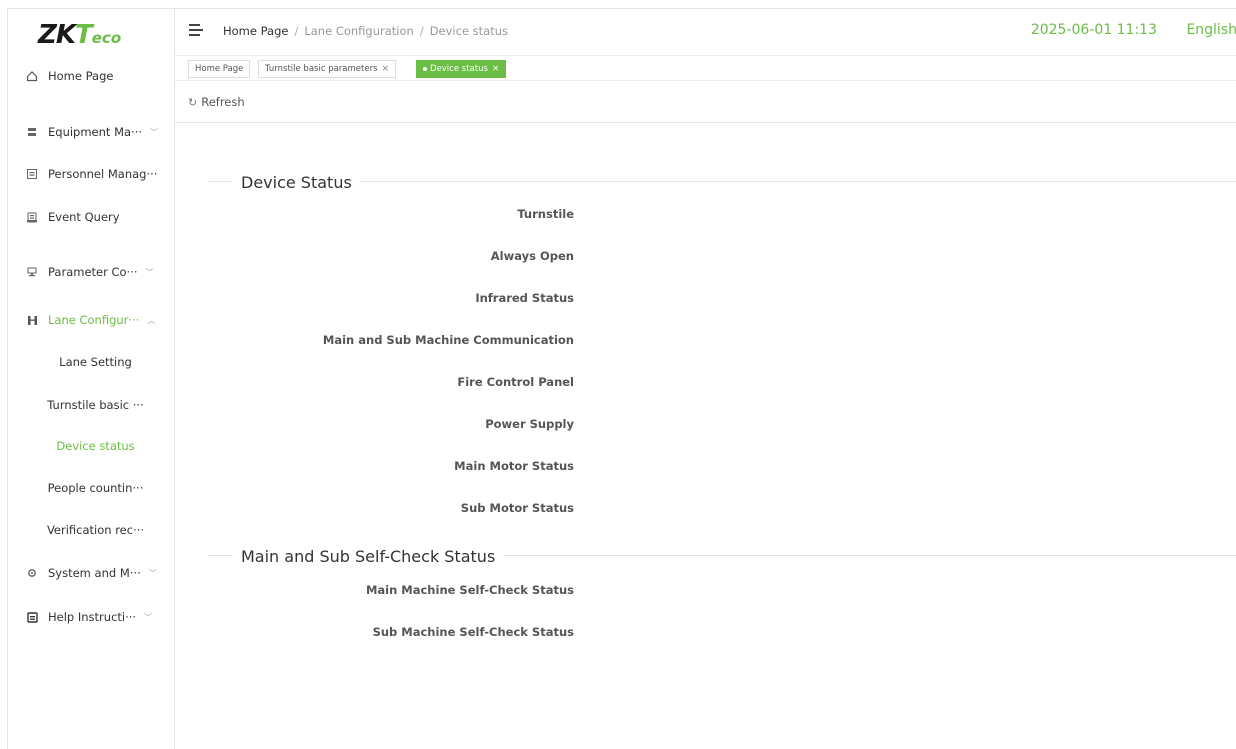  I want to click on event-icon, so click(32, 217).